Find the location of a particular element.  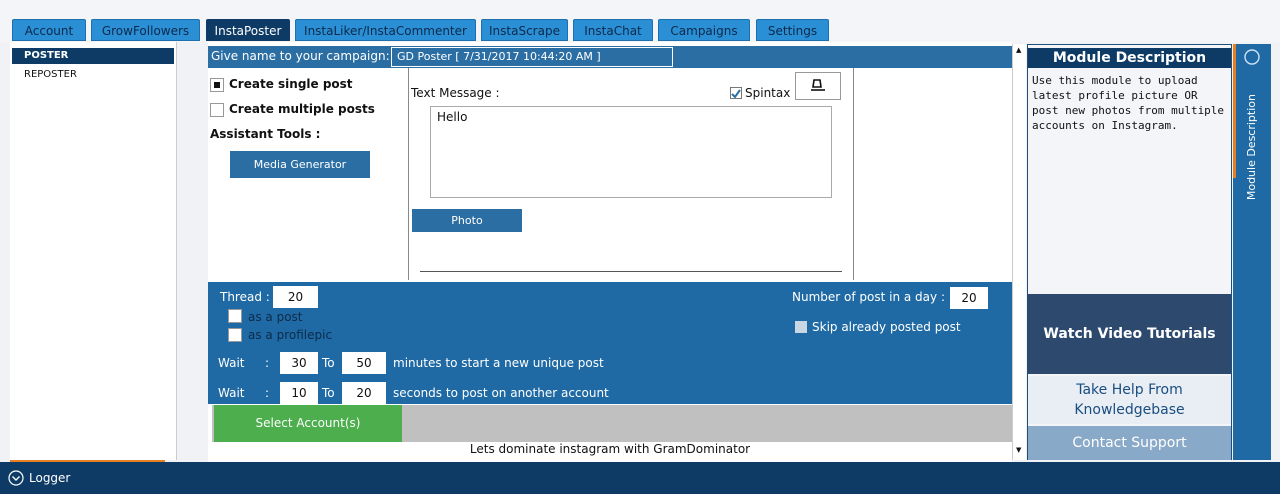

campaign-name-input: GD Poster [ 7/31/2017 10:44:20 AM ] is located at coordinates (532, 57).